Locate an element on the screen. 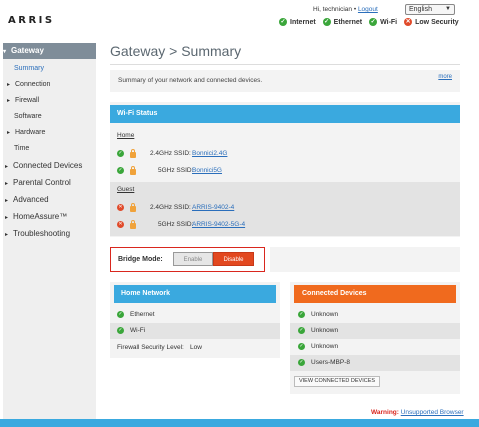 This screenshot has height=427, width=479. arris-logo: ARRIS is located at coordinates (31, 20).